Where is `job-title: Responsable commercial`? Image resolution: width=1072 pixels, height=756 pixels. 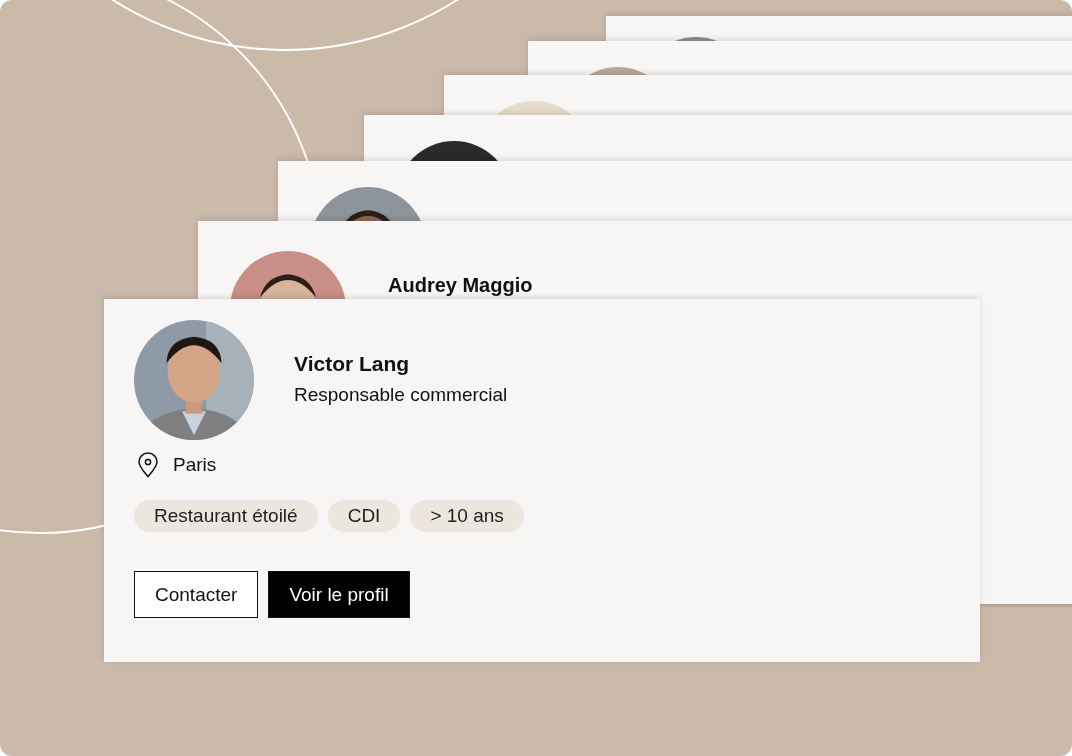 job-title: Responsable commercial is located at coordinates (401, 395).